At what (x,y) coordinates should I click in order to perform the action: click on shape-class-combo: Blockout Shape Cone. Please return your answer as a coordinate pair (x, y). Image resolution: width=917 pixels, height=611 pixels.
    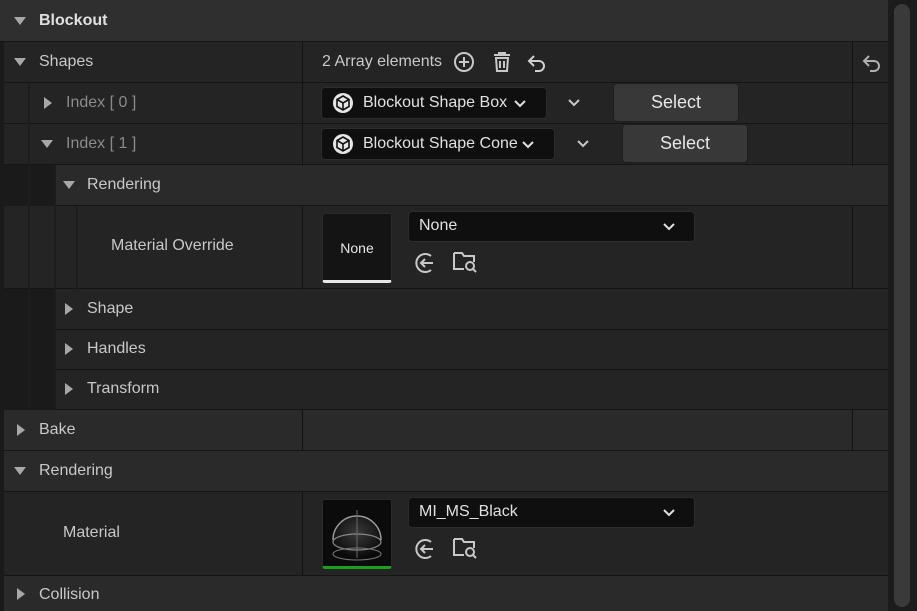
    Looking at the image, I should click on (438, 144).